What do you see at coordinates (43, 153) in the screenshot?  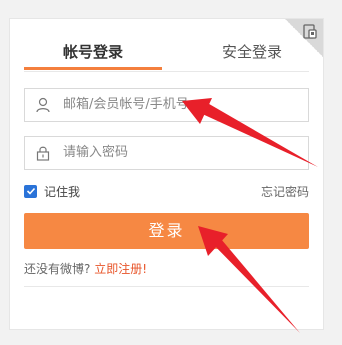 I see `lock-icon` at bounding box center [43, 153].